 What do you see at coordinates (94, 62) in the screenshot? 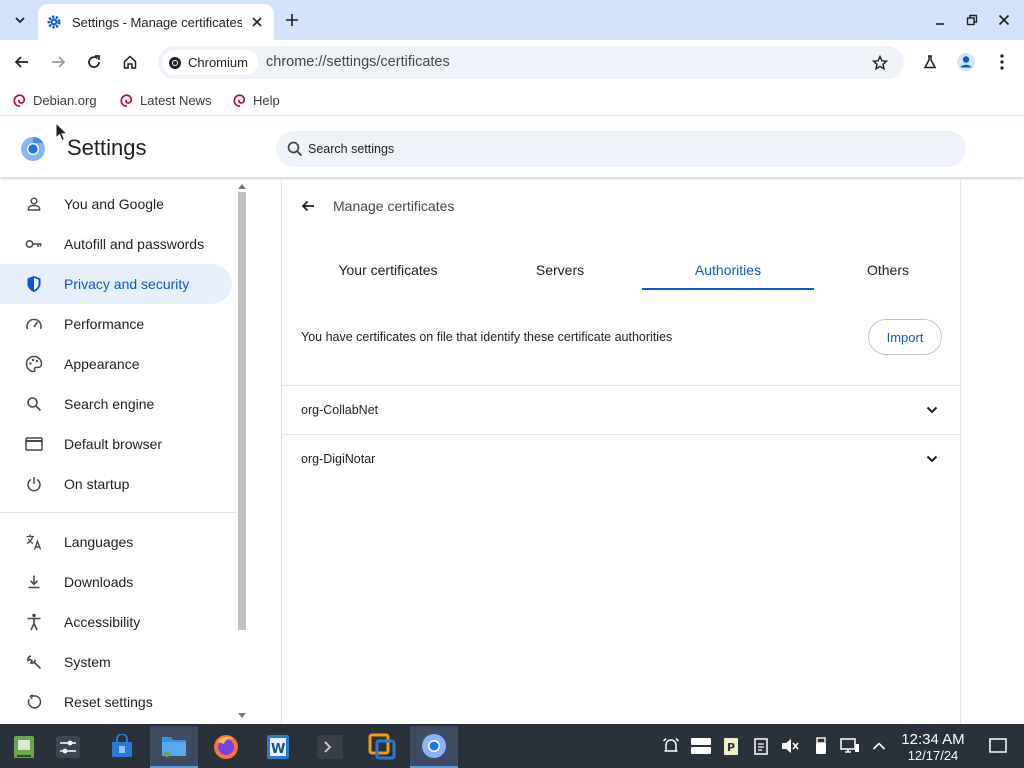
I see `reload-icon` at bounding box center [94, 62].